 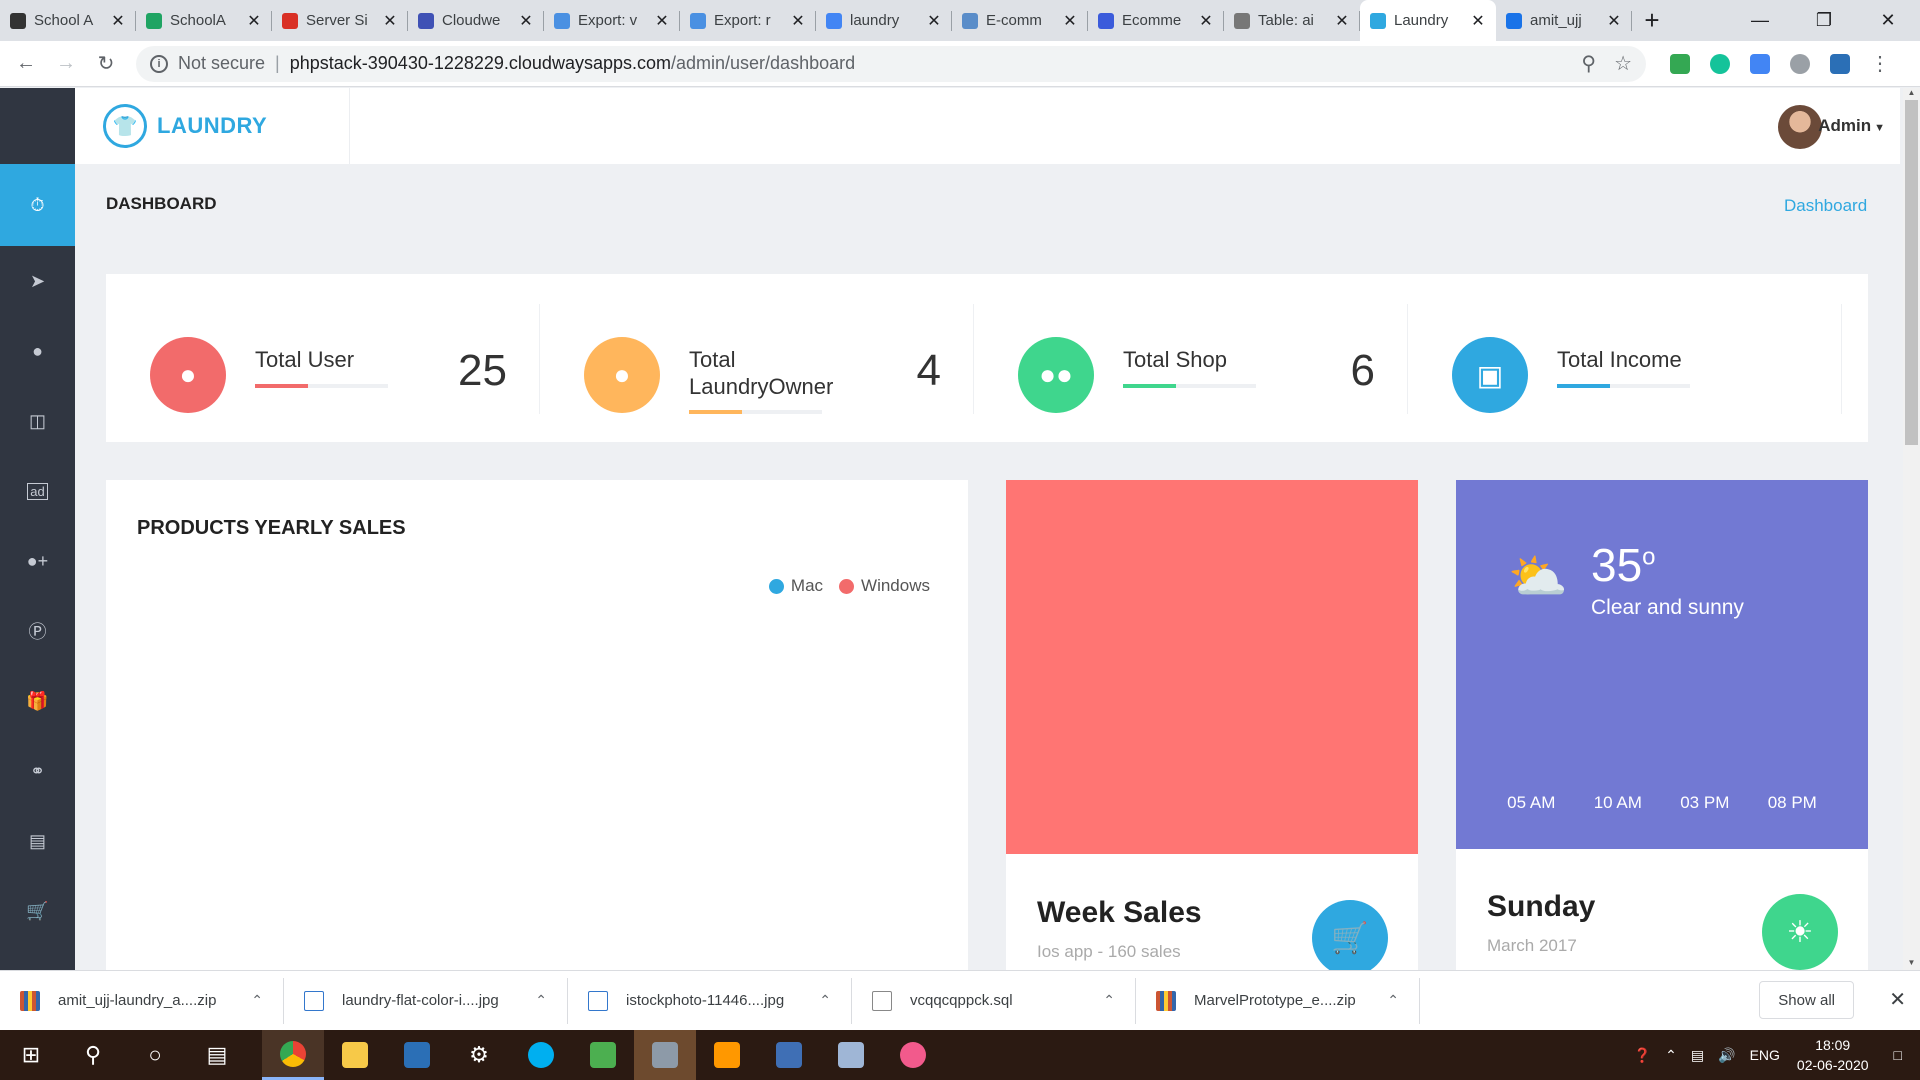 What do you see at coordinates (1911, 964) in the screenshot?
I see `scroll-down-arrow: ▼` at bounding box center [1911, 964].